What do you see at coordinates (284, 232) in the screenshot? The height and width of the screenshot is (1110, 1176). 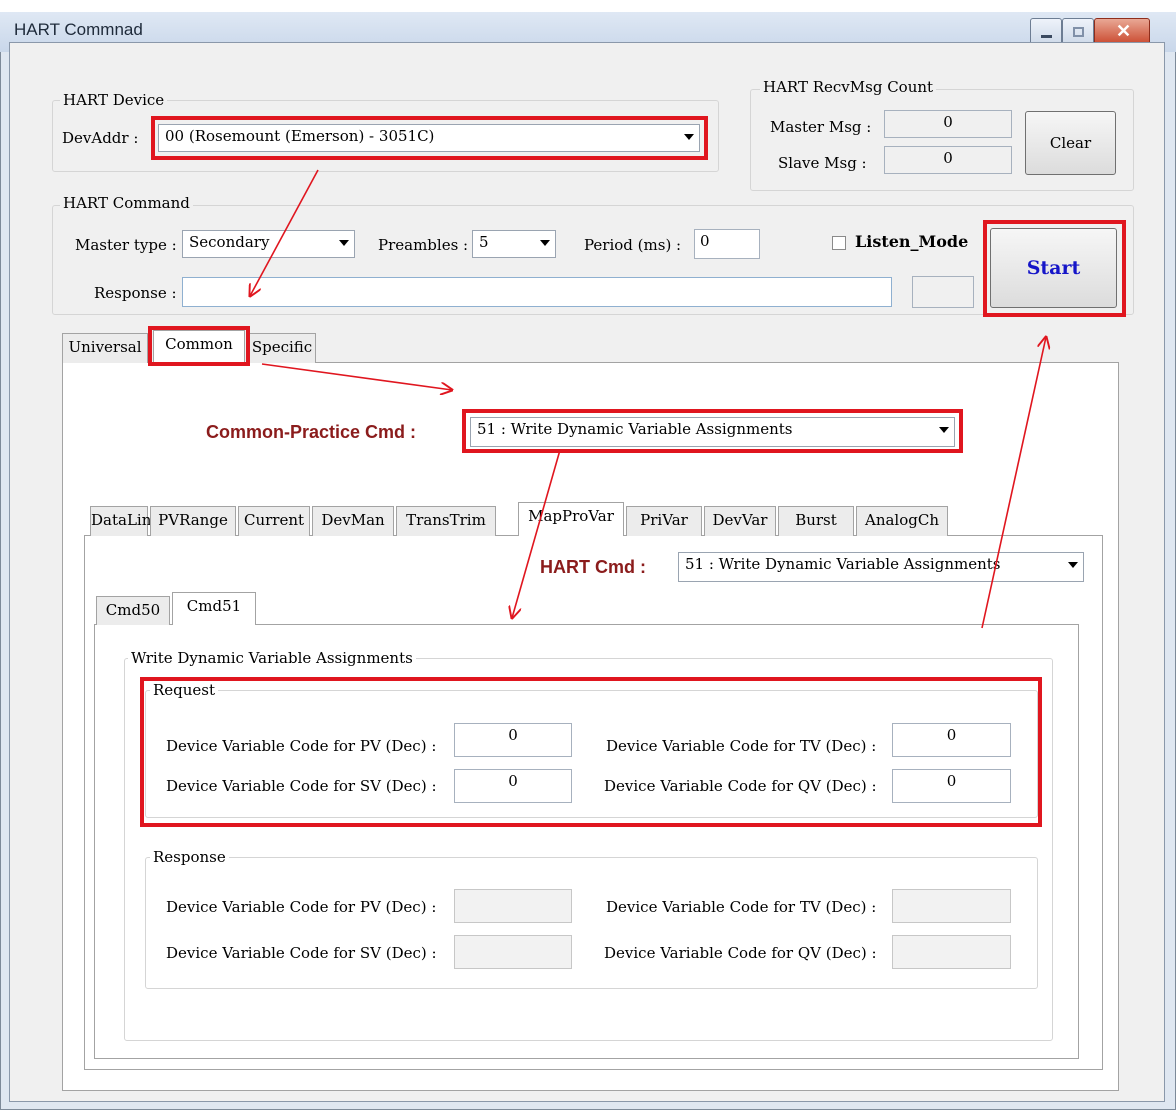 I see `arrow-devaddr-to-response` at bounding box center [284, 232].